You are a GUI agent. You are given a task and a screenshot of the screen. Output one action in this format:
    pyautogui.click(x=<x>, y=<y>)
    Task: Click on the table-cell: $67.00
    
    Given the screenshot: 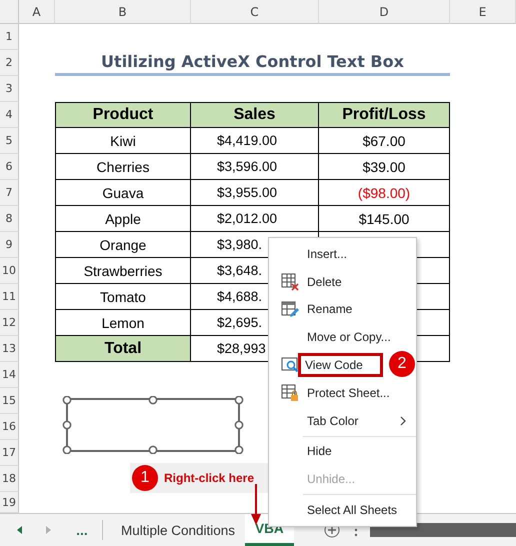 What is the action you would take?
    pyautogui.click(x=384, y=141)
    